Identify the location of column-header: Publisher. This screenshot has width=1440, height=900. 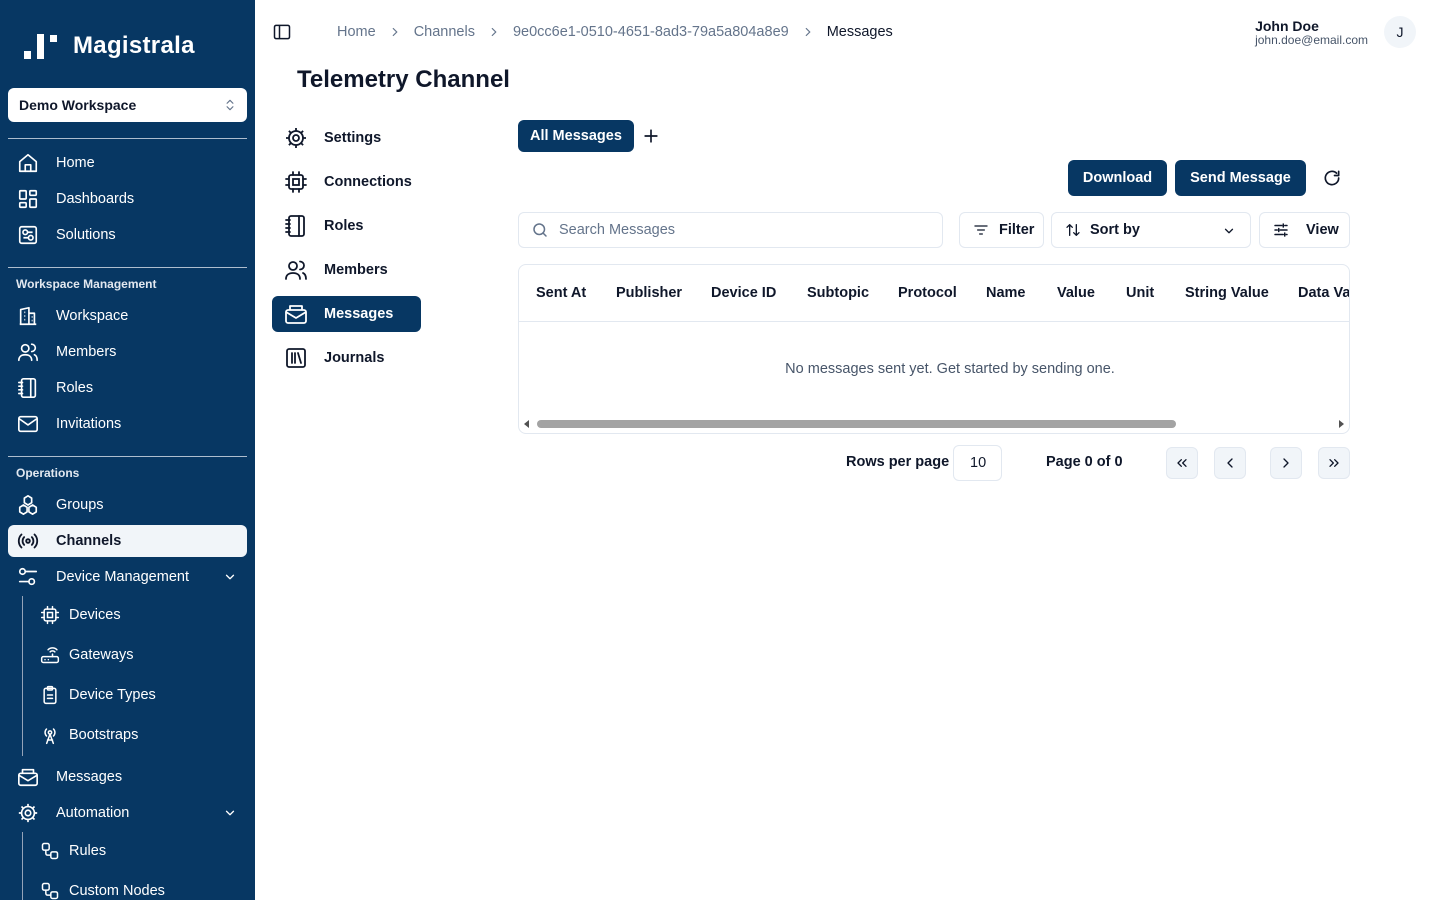
(649, 293).